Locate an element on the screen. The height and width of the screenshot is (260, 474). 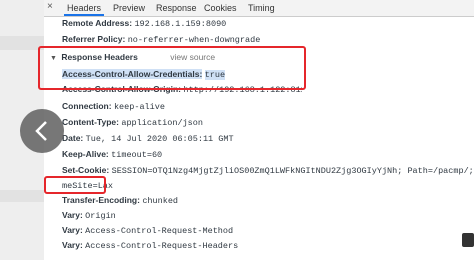
header-value: no-referrer-when-downgrade is located at coordinates (194, 40).